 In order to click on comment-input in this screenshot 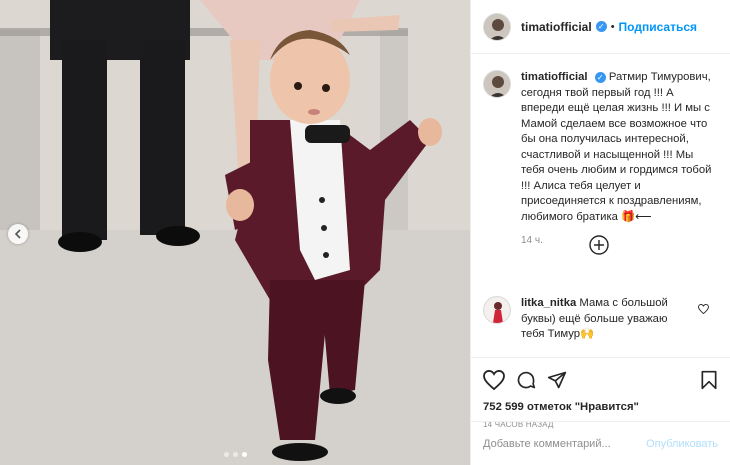, I will do `click(565, 443)`.